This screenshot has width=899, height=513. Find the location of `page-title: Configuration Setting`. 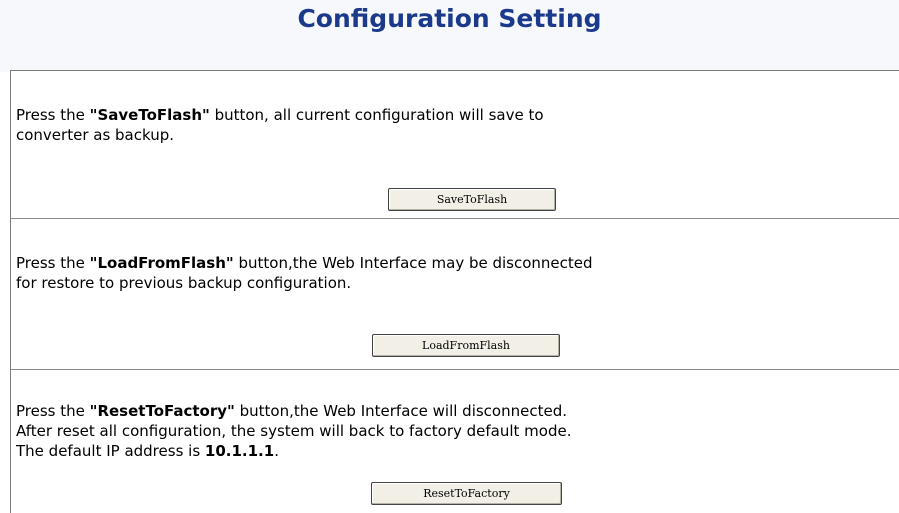

page-title: Configuration Setting is located at coordinates (449, 18).